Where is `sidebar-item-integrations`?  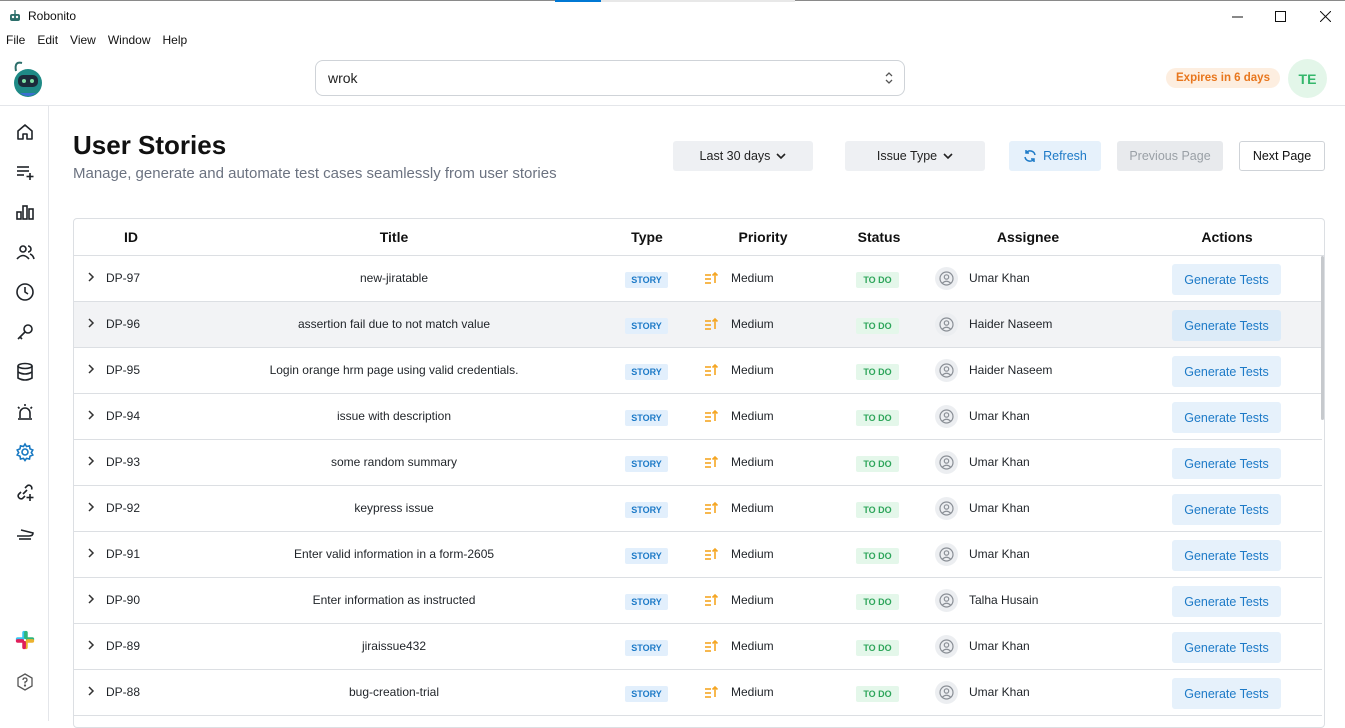 sidebar-item-integrations is located at coordinates (25, 452).